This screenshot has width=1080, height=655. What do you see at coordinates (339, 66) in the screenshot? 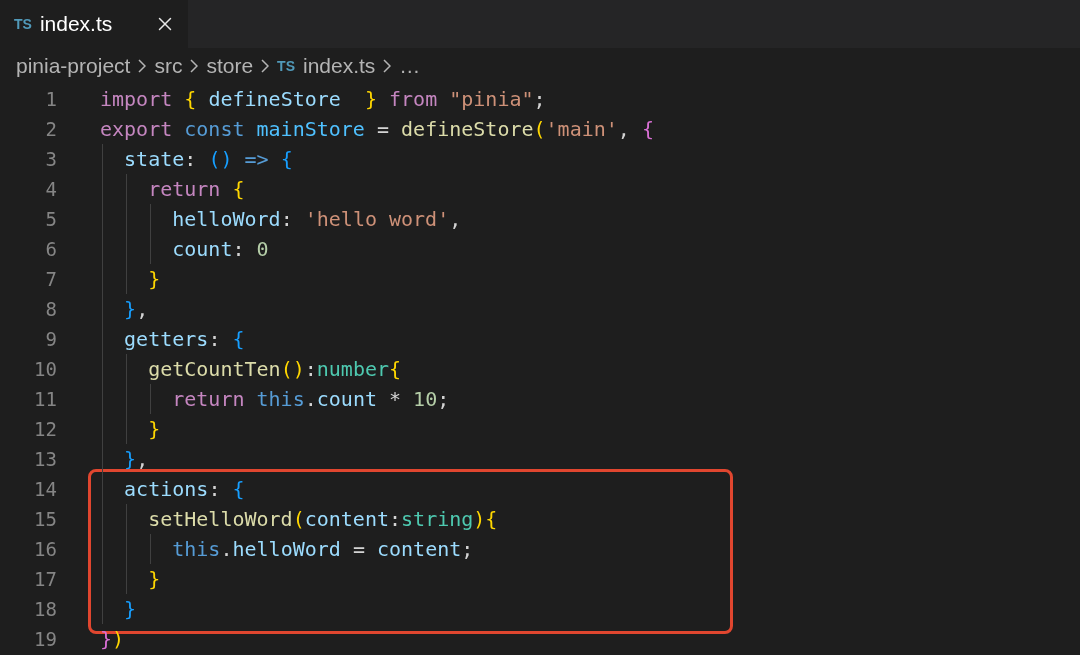
I see `breadcrumb-label: index.ts` at bounding box center [339, 66].